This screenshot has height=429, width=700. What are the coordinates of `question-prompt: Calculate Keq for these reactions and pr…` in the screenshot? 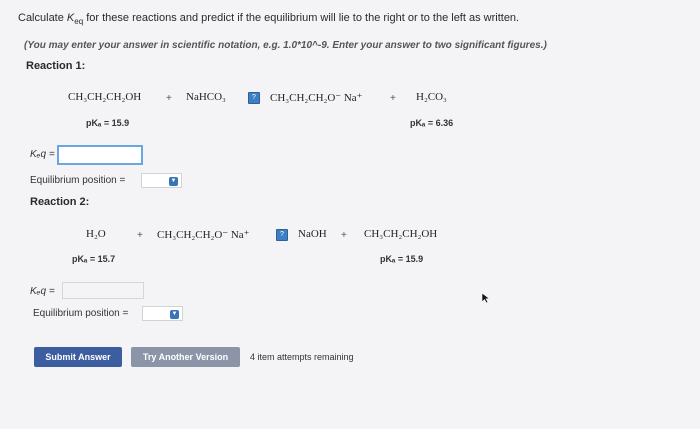 It's located at (268, 19).